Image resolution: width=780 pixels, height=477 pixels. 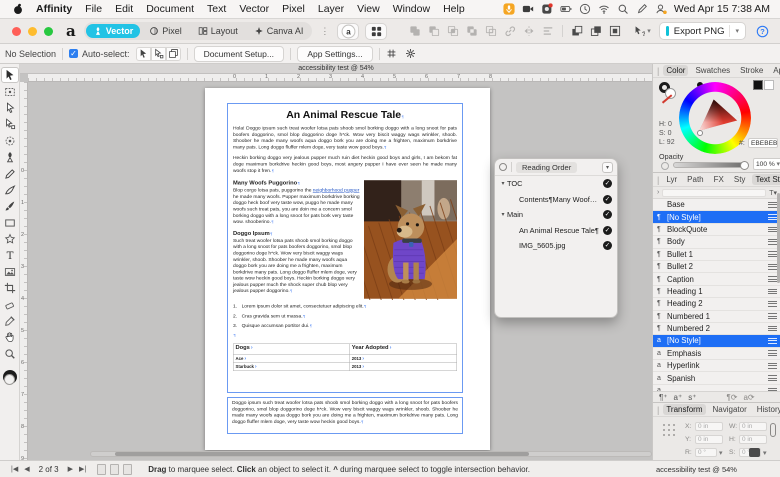 I want to click on node-tool, so click(x=10, y=108).